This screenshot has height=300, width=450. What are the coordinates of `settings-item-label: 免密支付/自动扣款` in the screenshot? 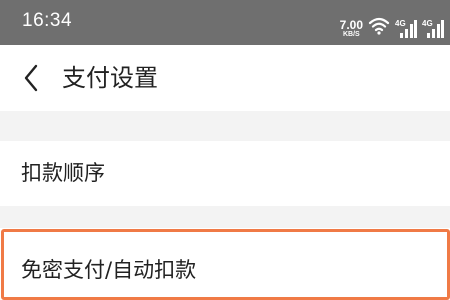 It's located at (109, 270).